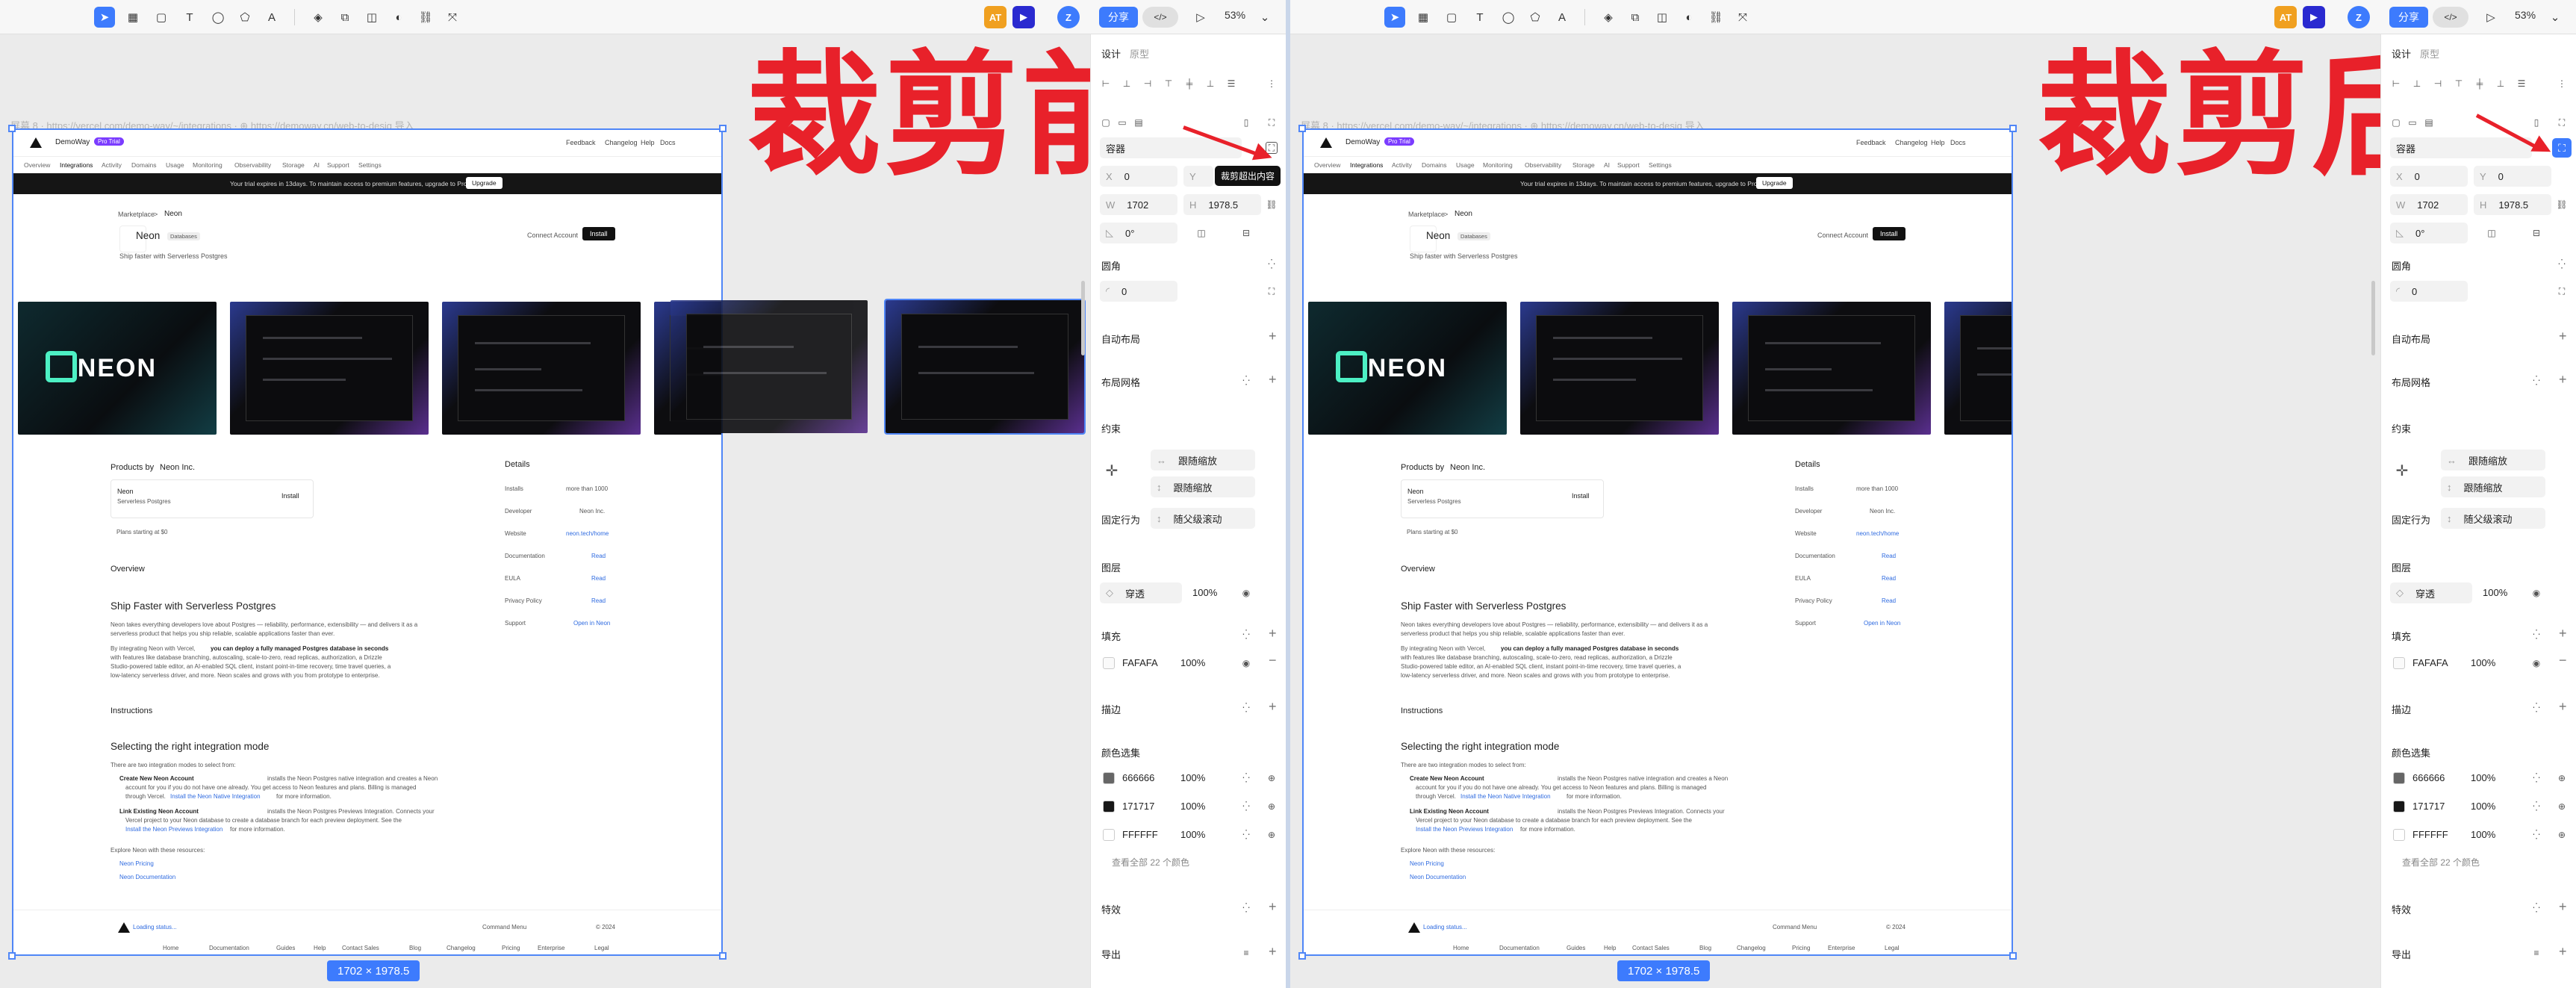 This screenshot has height=988, width=2576. What do you see at coordinates (2430, 662) in the screenshot?
I see `fill-hex: FAFAFA` at bounding box center [2430, 662].